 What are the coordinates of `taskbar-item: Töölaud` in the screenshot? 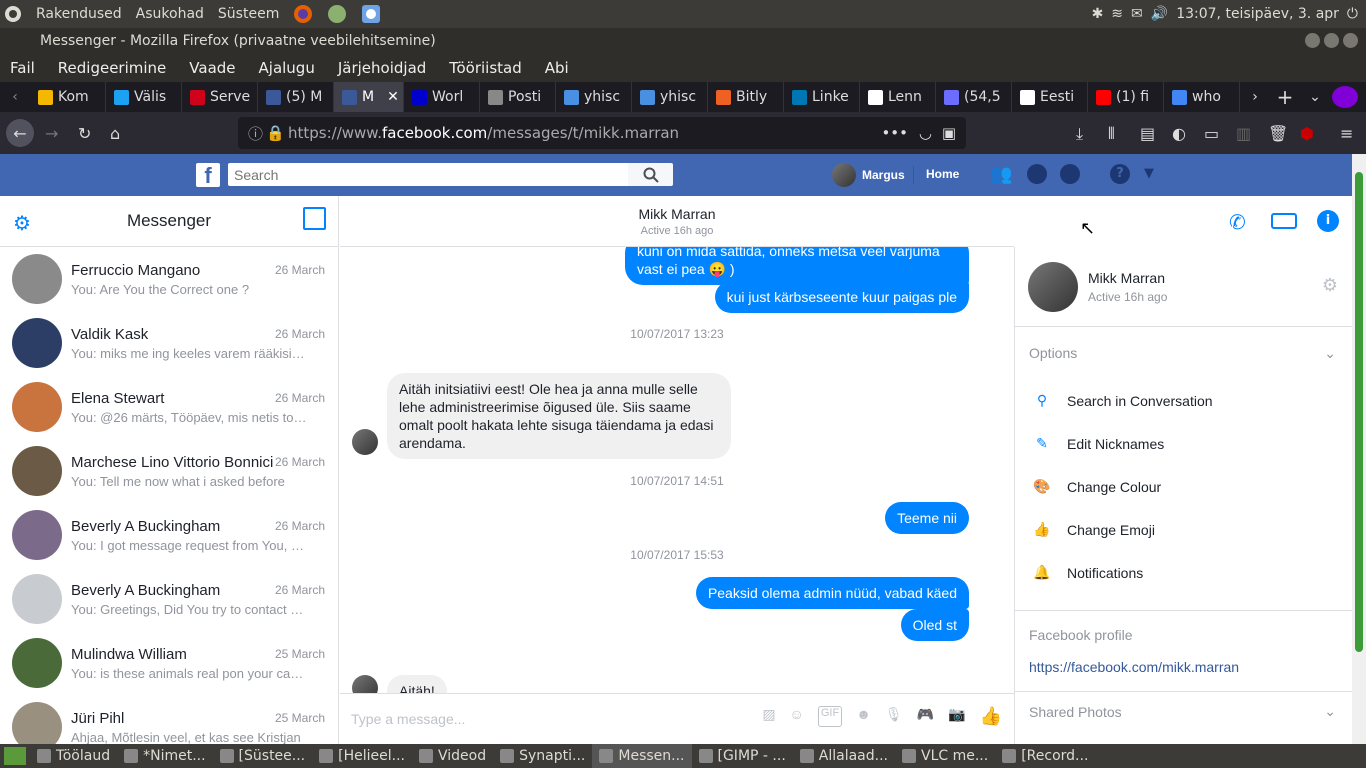 It's located at (73, 756).